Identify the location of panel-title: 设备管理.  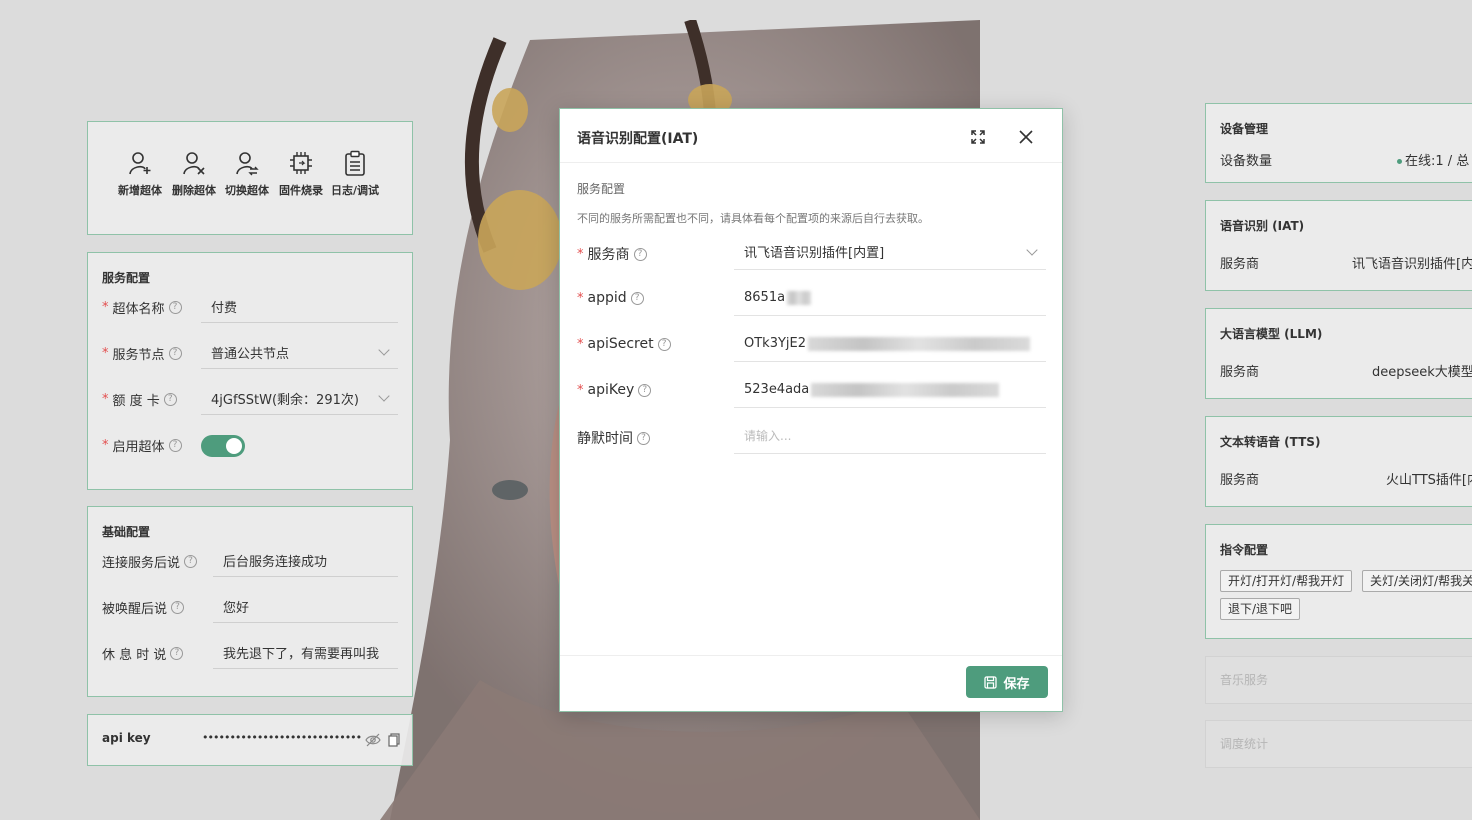
(1244, 129).